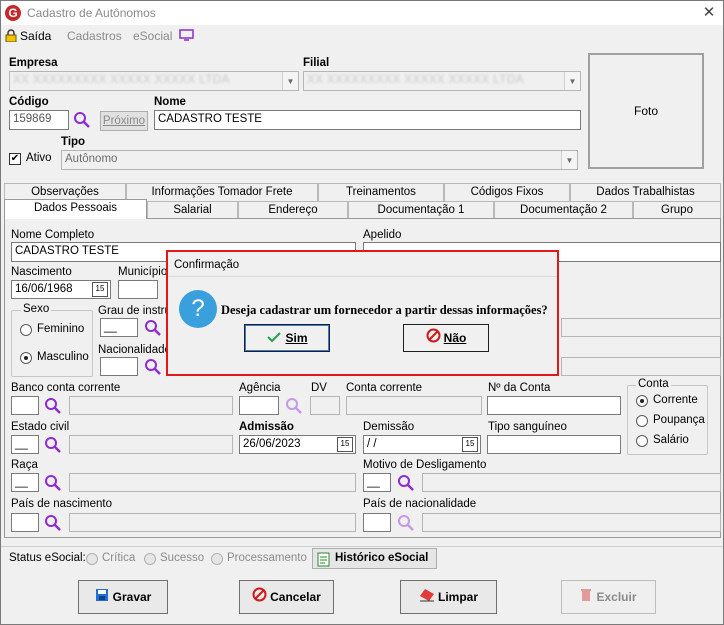 The height and width of the screenshot is (625, 724). Describe the element at coordinates (47, 558) in the screenshot. I see `status-esocial-label: Status eSocial:` at that location.